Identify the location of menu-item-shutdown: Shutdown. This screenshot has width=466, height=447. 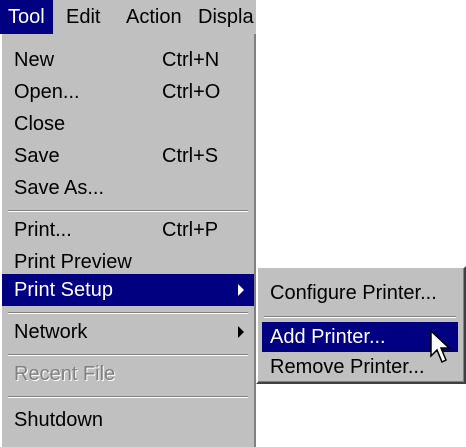
(128, 420).